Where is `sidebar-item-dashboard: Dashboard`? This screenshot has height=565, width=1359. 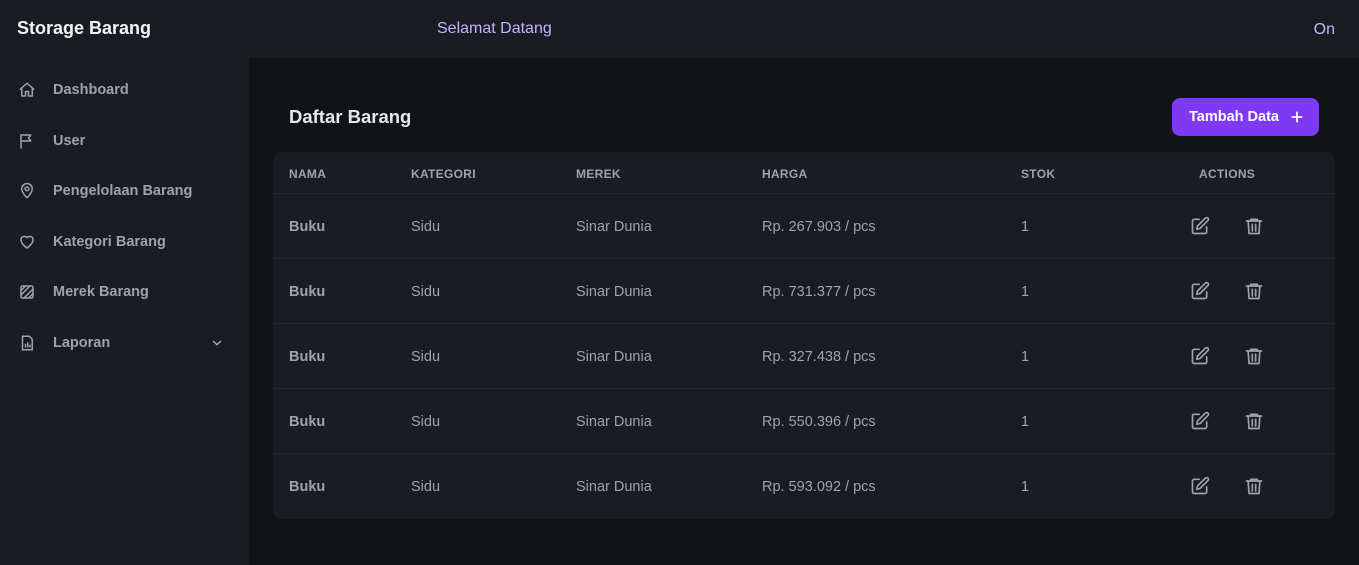
sidebar-item-dashboard: Dashboard is located at coordinates (124, 90).